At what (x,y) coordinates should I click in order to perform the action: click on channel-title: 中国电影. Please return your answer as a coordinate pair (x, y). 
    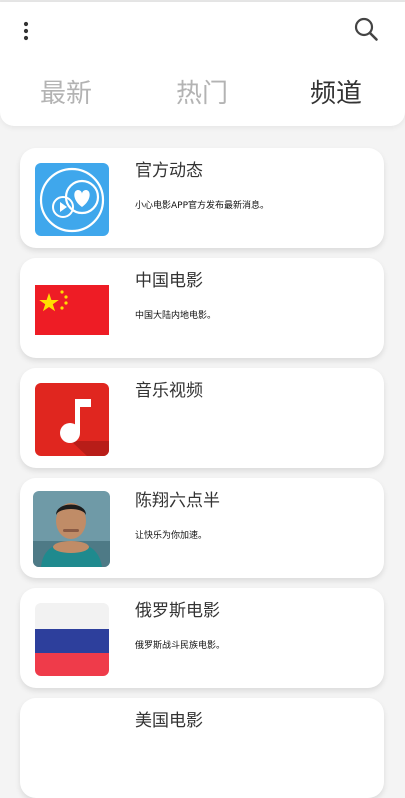
    Looking at the image, I should click on (169, 281).